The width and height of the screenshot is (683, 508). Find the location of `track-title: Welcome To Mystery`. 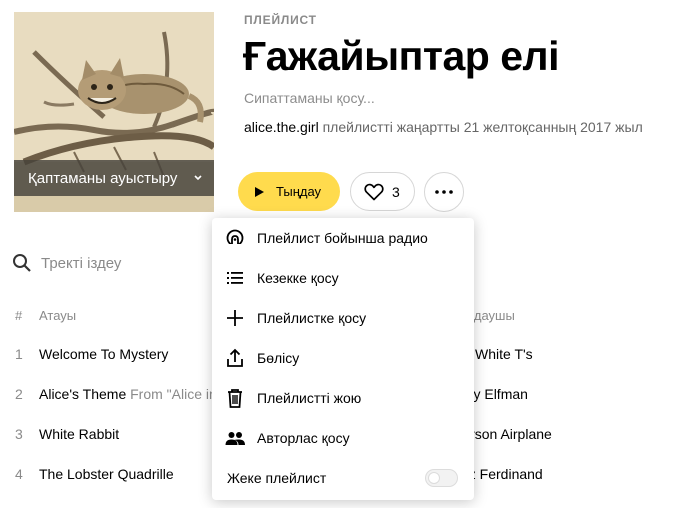

track-title: Welcome To Mystery is located at coordinates (103, 354).